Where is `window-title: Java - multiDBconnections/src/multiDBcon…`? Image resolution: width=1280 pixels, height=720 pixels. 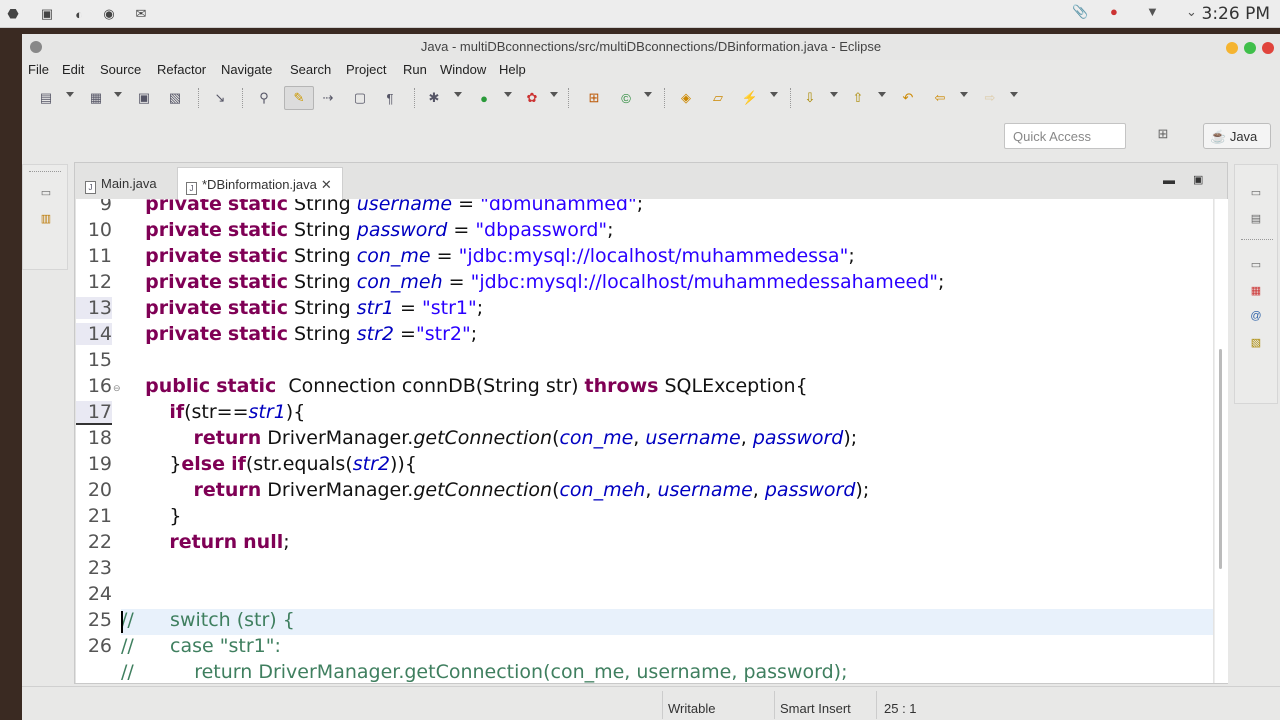
window-title: Java - multiDBconnections/src/multiDBcon… is located at coordinates (651, 46).